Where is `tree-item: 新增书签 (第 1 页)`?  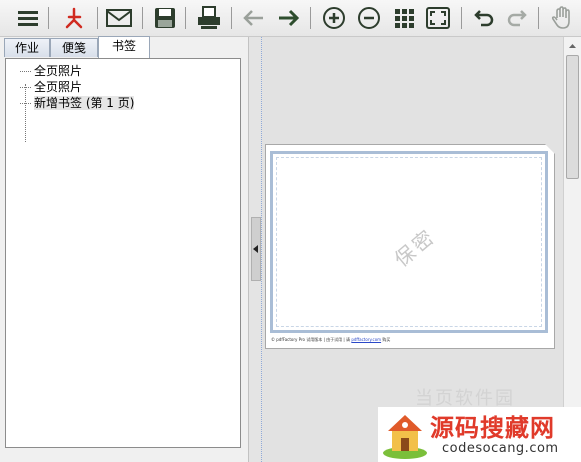 tree-item: 新增书签 (第 1 页) is located at coordinates (77, 103).